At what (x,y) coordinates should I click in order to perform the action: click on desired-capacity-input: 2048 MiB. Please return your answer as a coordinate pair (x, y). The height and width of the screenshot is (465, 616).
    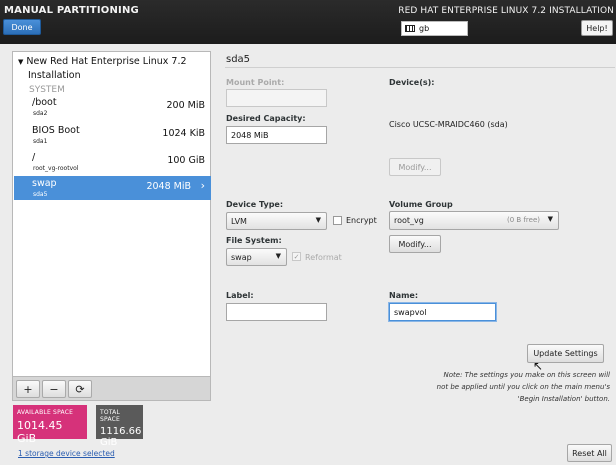
    Looking at the image, I should click on (276, 135).